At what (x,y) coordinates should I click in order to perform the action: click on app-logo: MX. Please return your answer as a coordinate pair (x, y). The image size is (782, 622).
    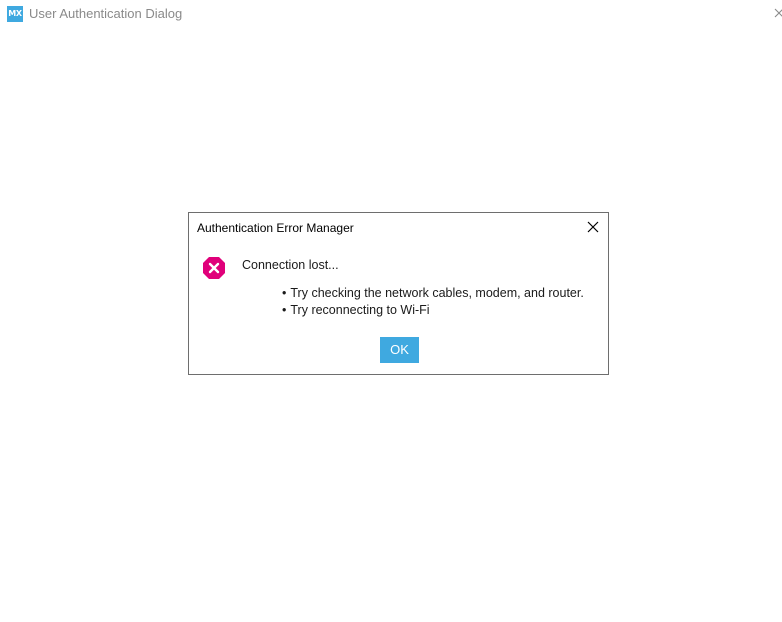
    Looking at the image, I should click on (15, 14).